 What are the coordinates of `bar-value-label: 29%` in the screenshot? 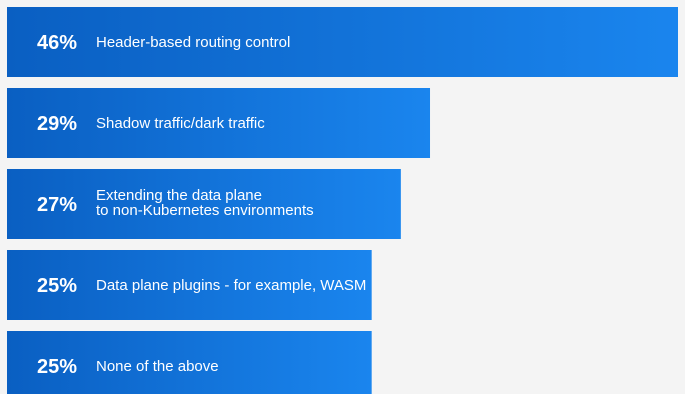 It's located at (57, 124).